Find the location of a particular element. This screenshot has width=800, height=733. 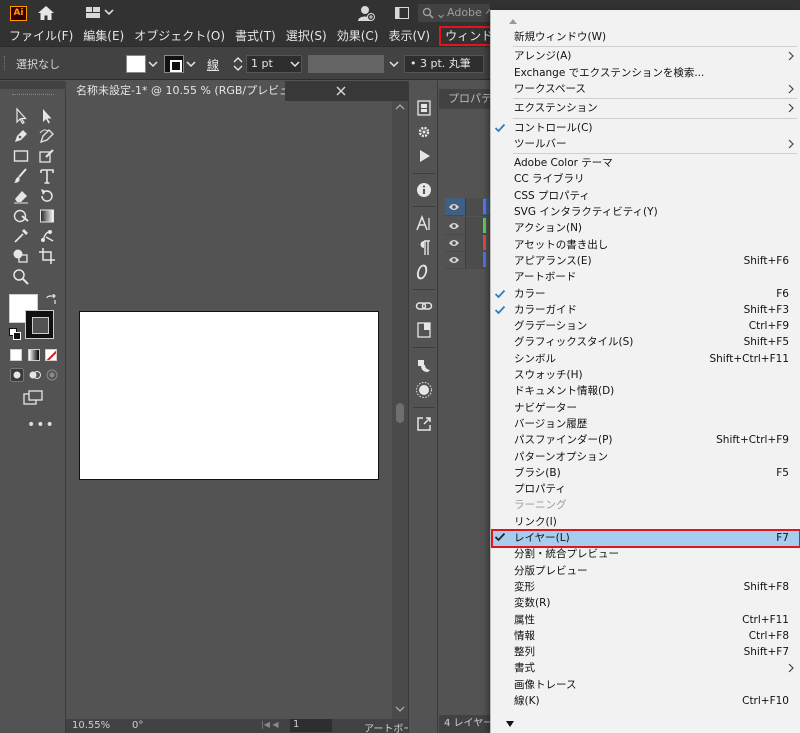

draw-behind-icon is located at coordinates (35, 375).